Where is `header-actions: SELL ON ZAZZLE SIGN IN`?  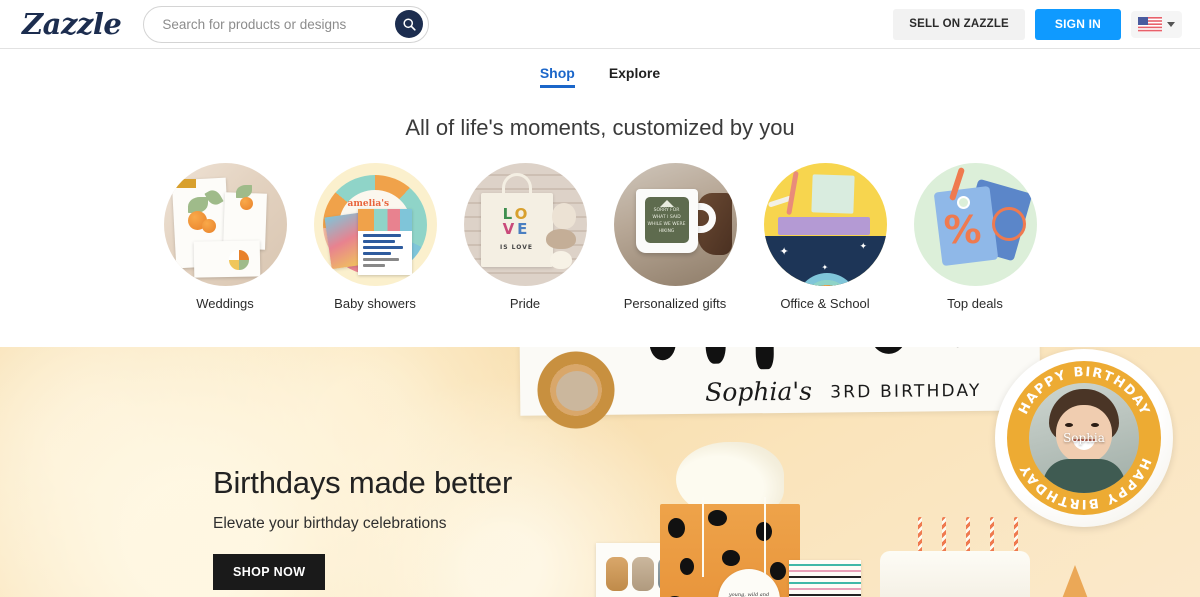
header-actions: SELL ON ZAZZLE SIGN IN is located at coordinates (1039, 24).